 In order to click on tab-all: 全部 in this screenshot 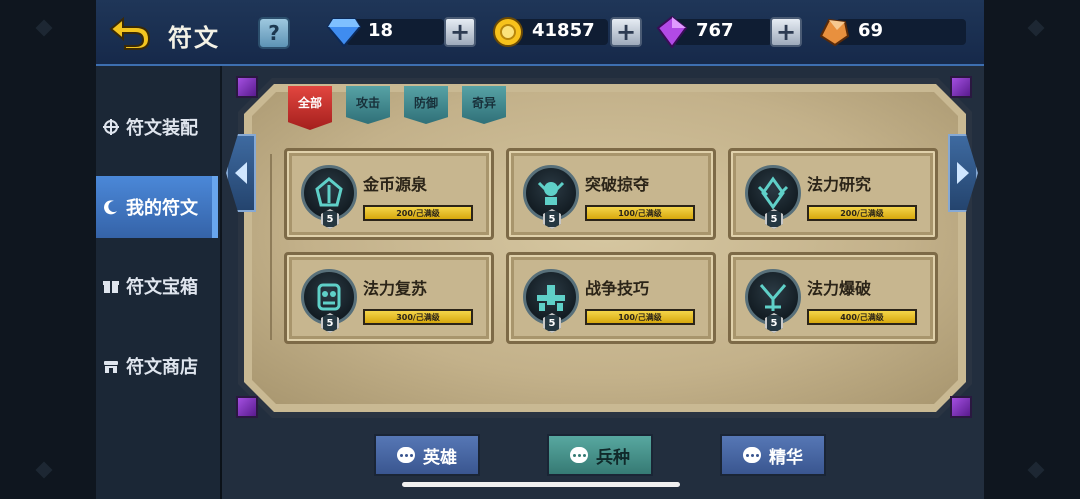, I will do `click(310, 108)`.